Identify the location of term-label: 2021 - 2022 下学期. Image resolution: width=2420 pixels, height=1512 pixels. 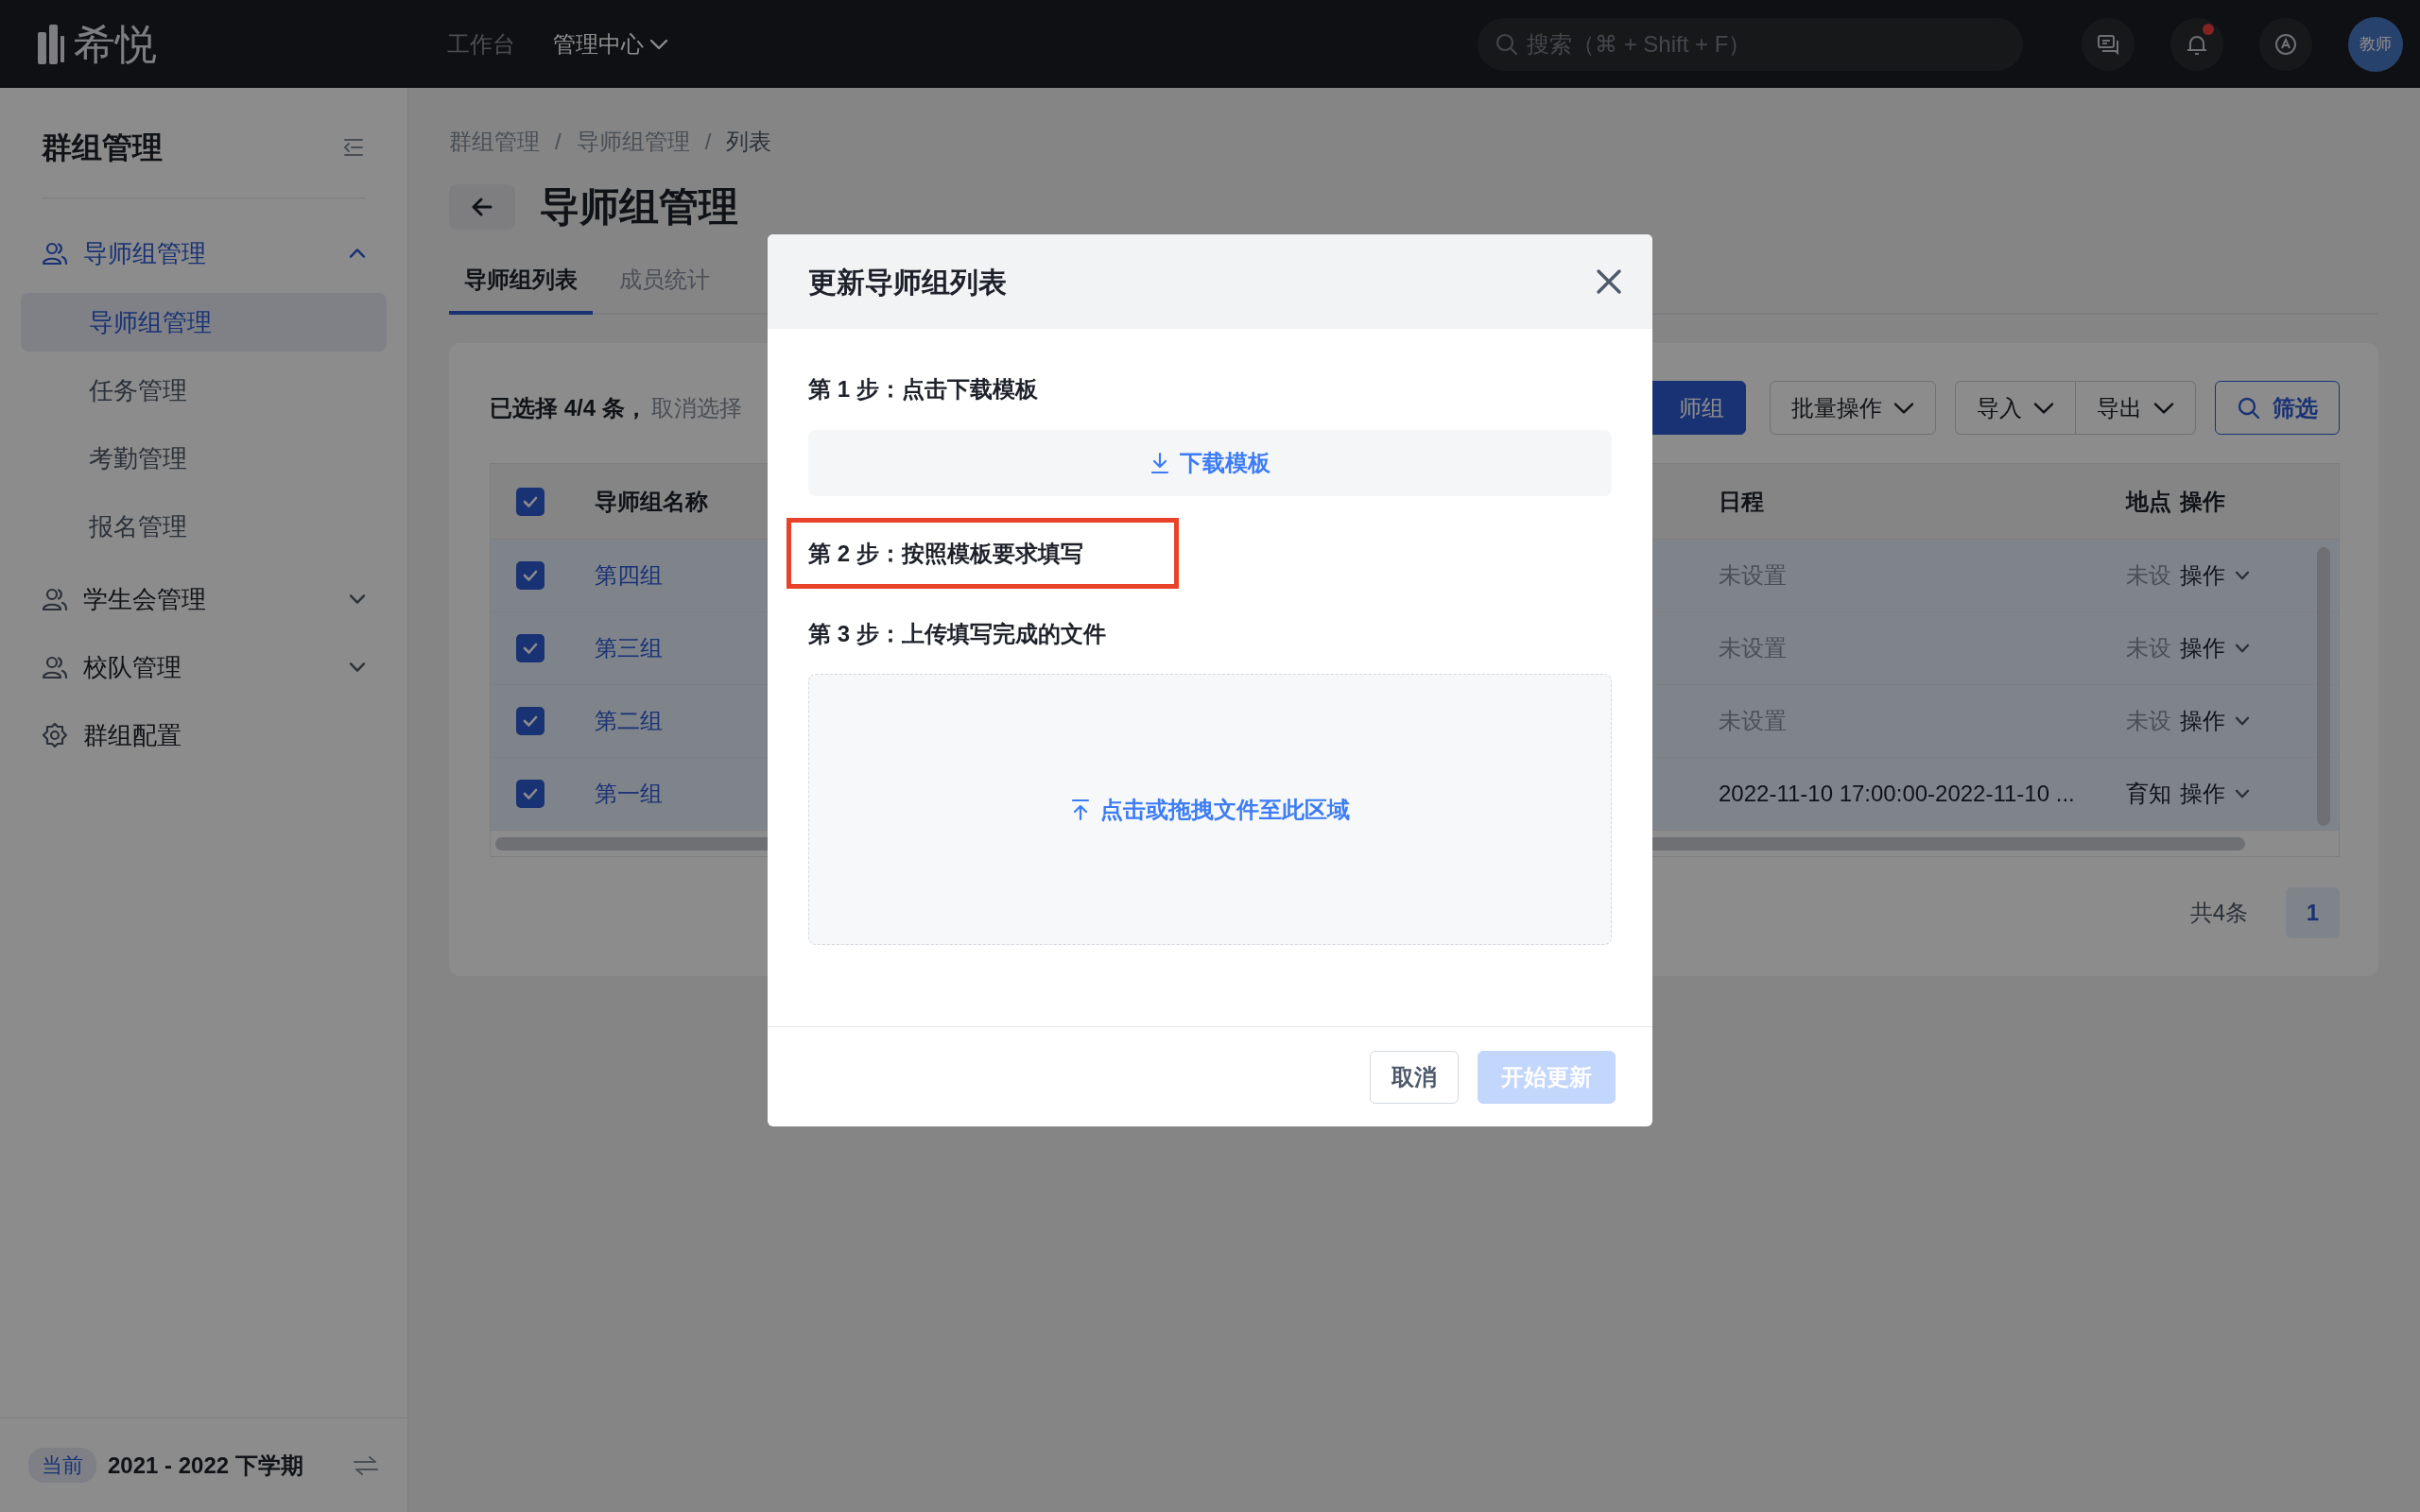
(205, 1465).